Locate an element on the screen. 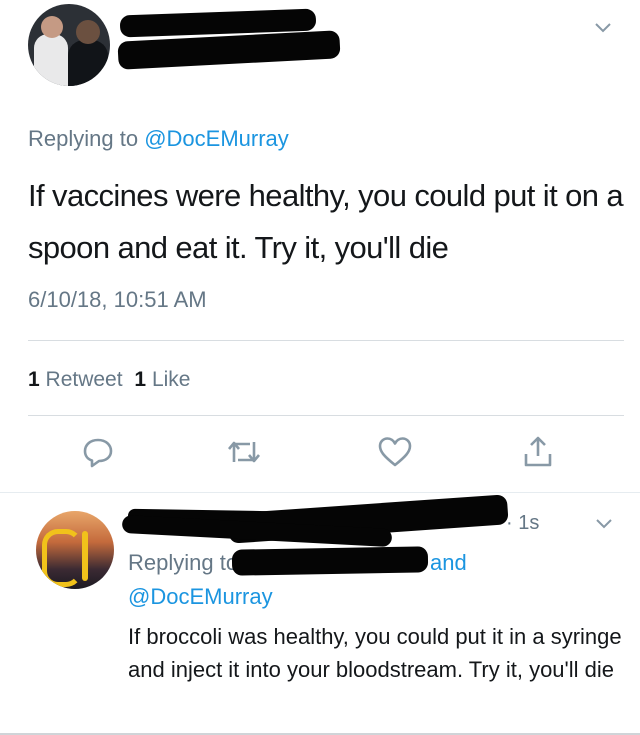  retweet-button is located at coordinates (244, 452).